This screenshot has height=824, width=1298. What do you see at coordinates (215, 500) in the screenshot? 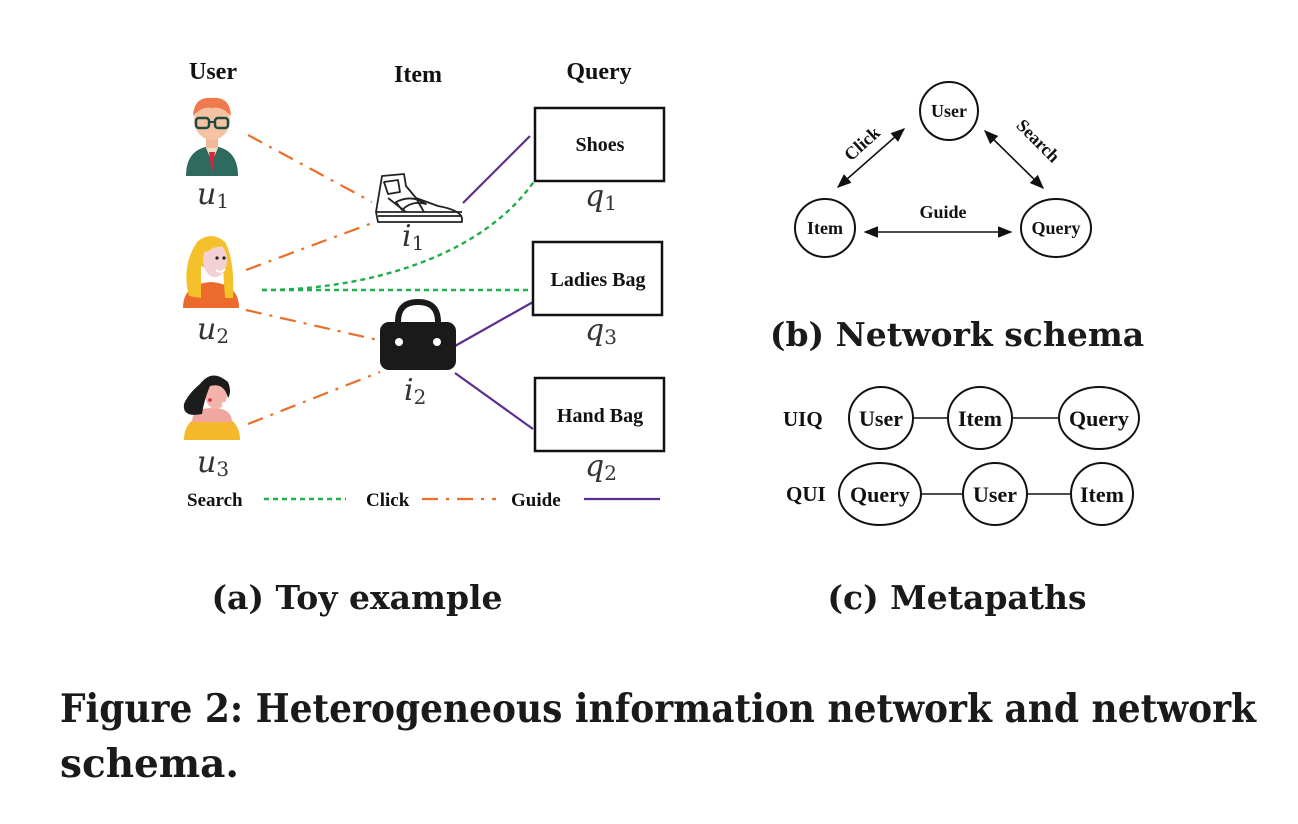
I see `legend-search-label: Search` at bounding box center [215, 500].